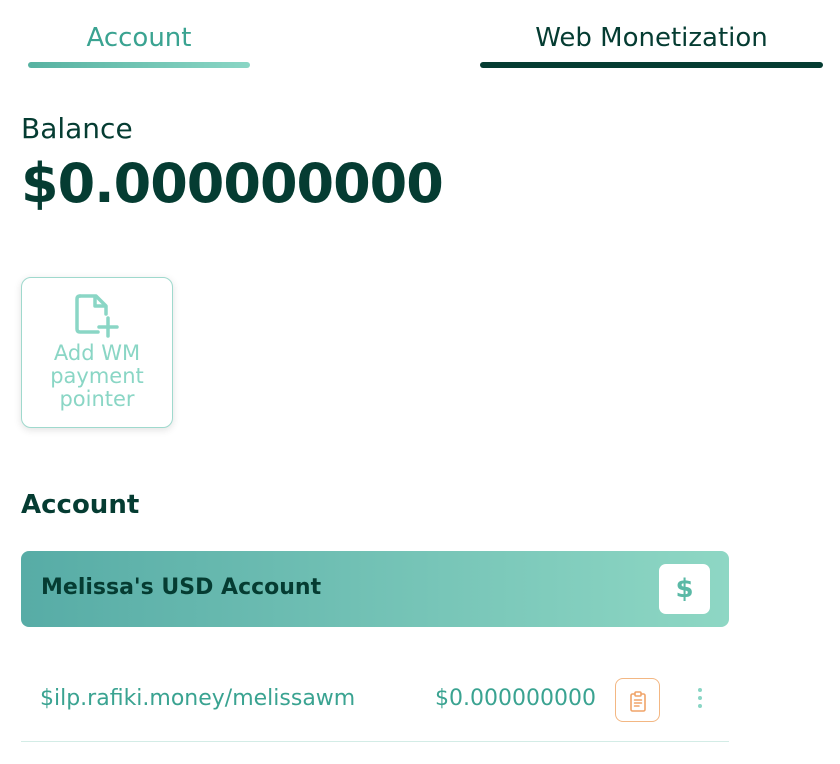  What do you see at coordinates (139, 38) in the screenshot?
I see `tab-account-label: Account` at bounding box center [139, 38].